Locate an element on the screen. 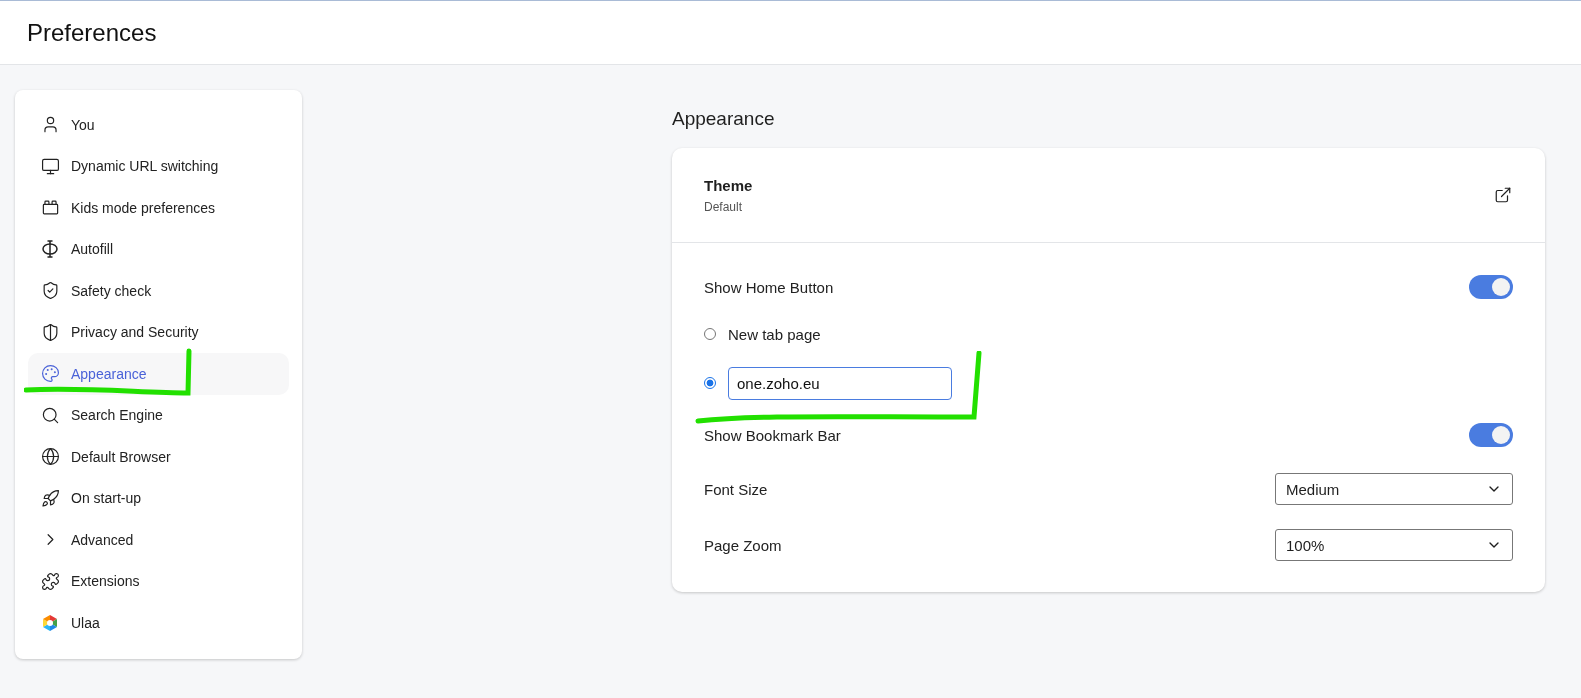 Image resolution: width=1581 pixels, height=698 pixels. logo-icon is located at coordinates (50, 622).